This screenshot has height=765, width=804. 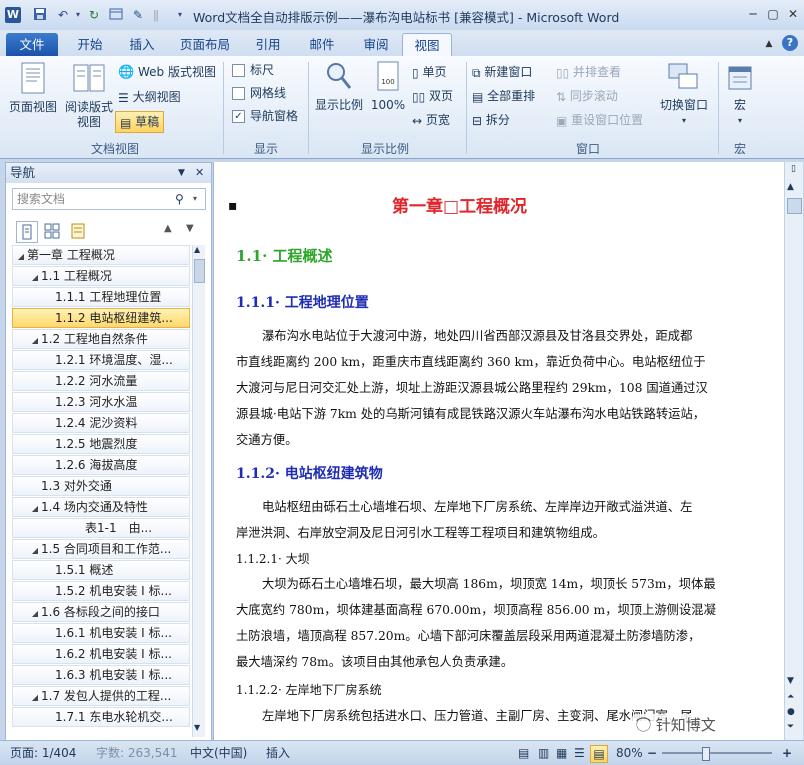 What do you see at coordinates (198, 491) in the screenshot?
I see `heading-tree-scrollbar: ▲ ▼` at bounding box center [198, 491].